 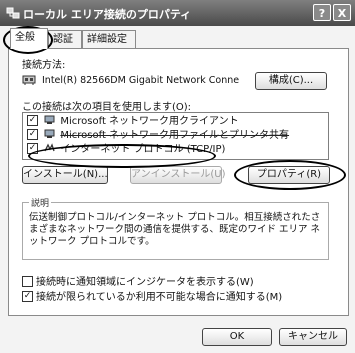 I want to click on tab-general: 全般, so click(x=29, y=38).